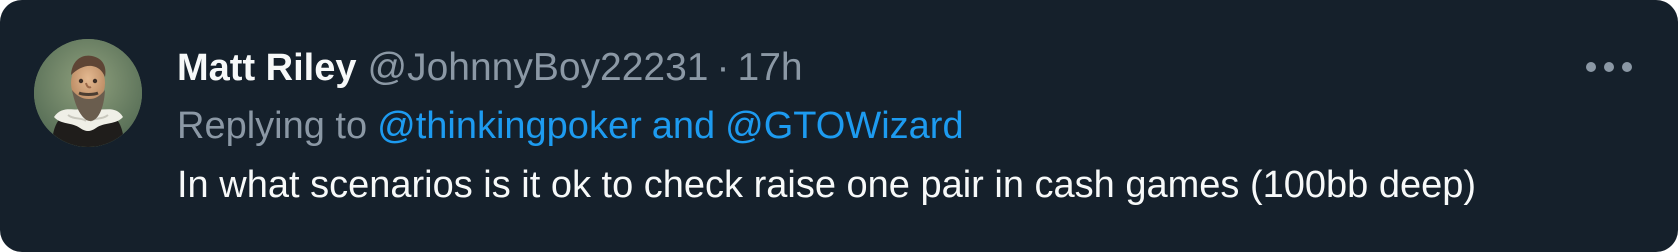 Image resolution: width=1678 pixels, height=252 pixels. What do you see at coordinates (537, 68) in the screenshot?
I see `author-handle: @JohnnyBoy22231` at bounding box center [537, 68].